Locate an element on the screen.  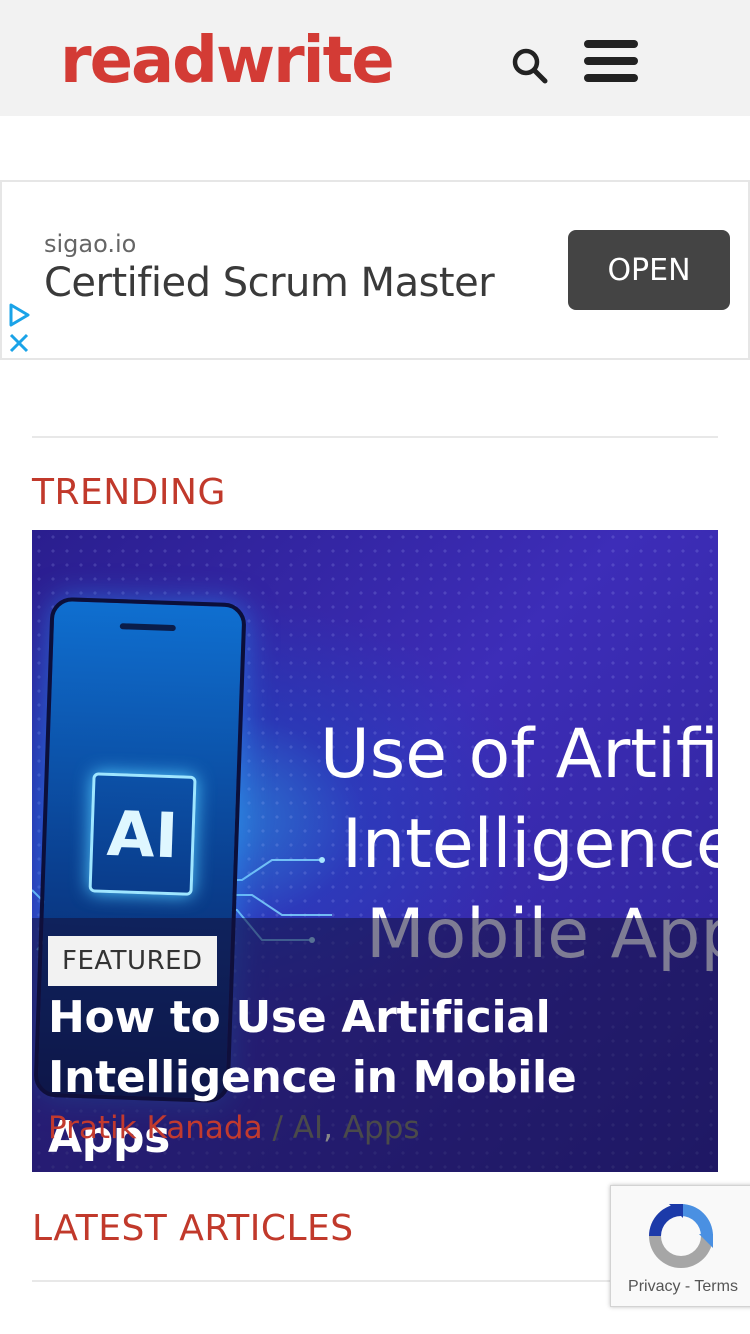
ad-domain: sigao.io is located at coordinates (90, 244).